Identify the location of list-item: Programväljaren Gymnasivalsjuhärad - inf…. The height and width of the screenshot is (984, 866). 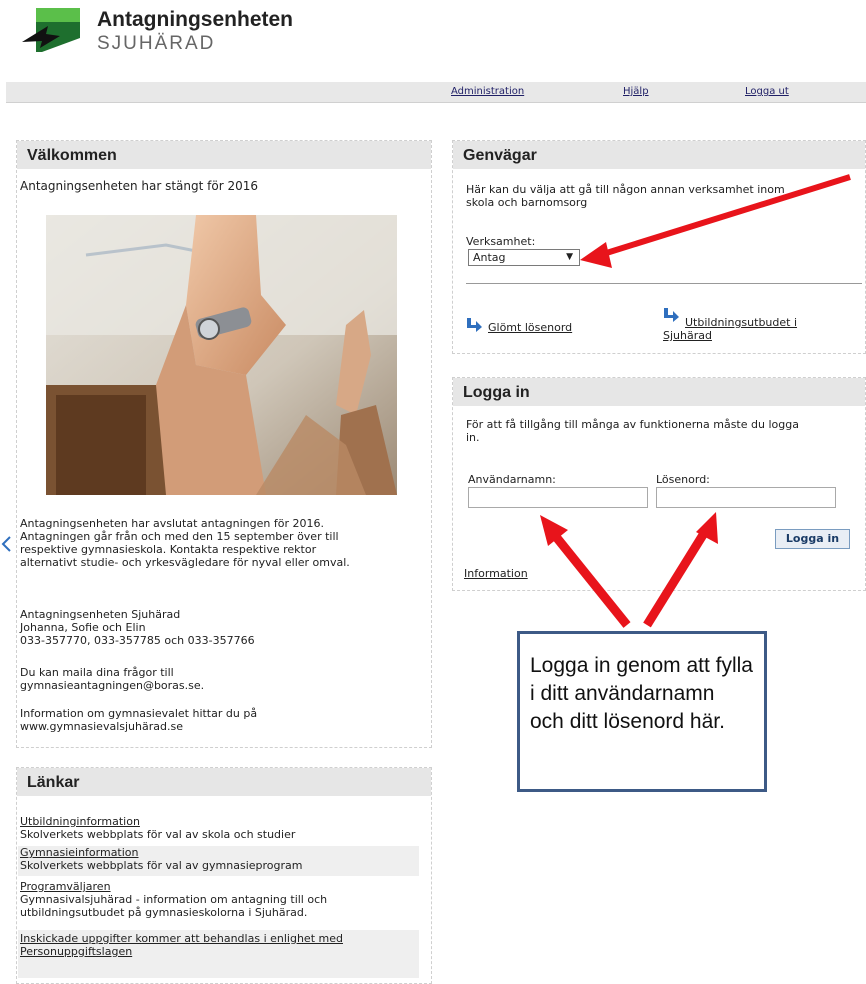
(173, 899).